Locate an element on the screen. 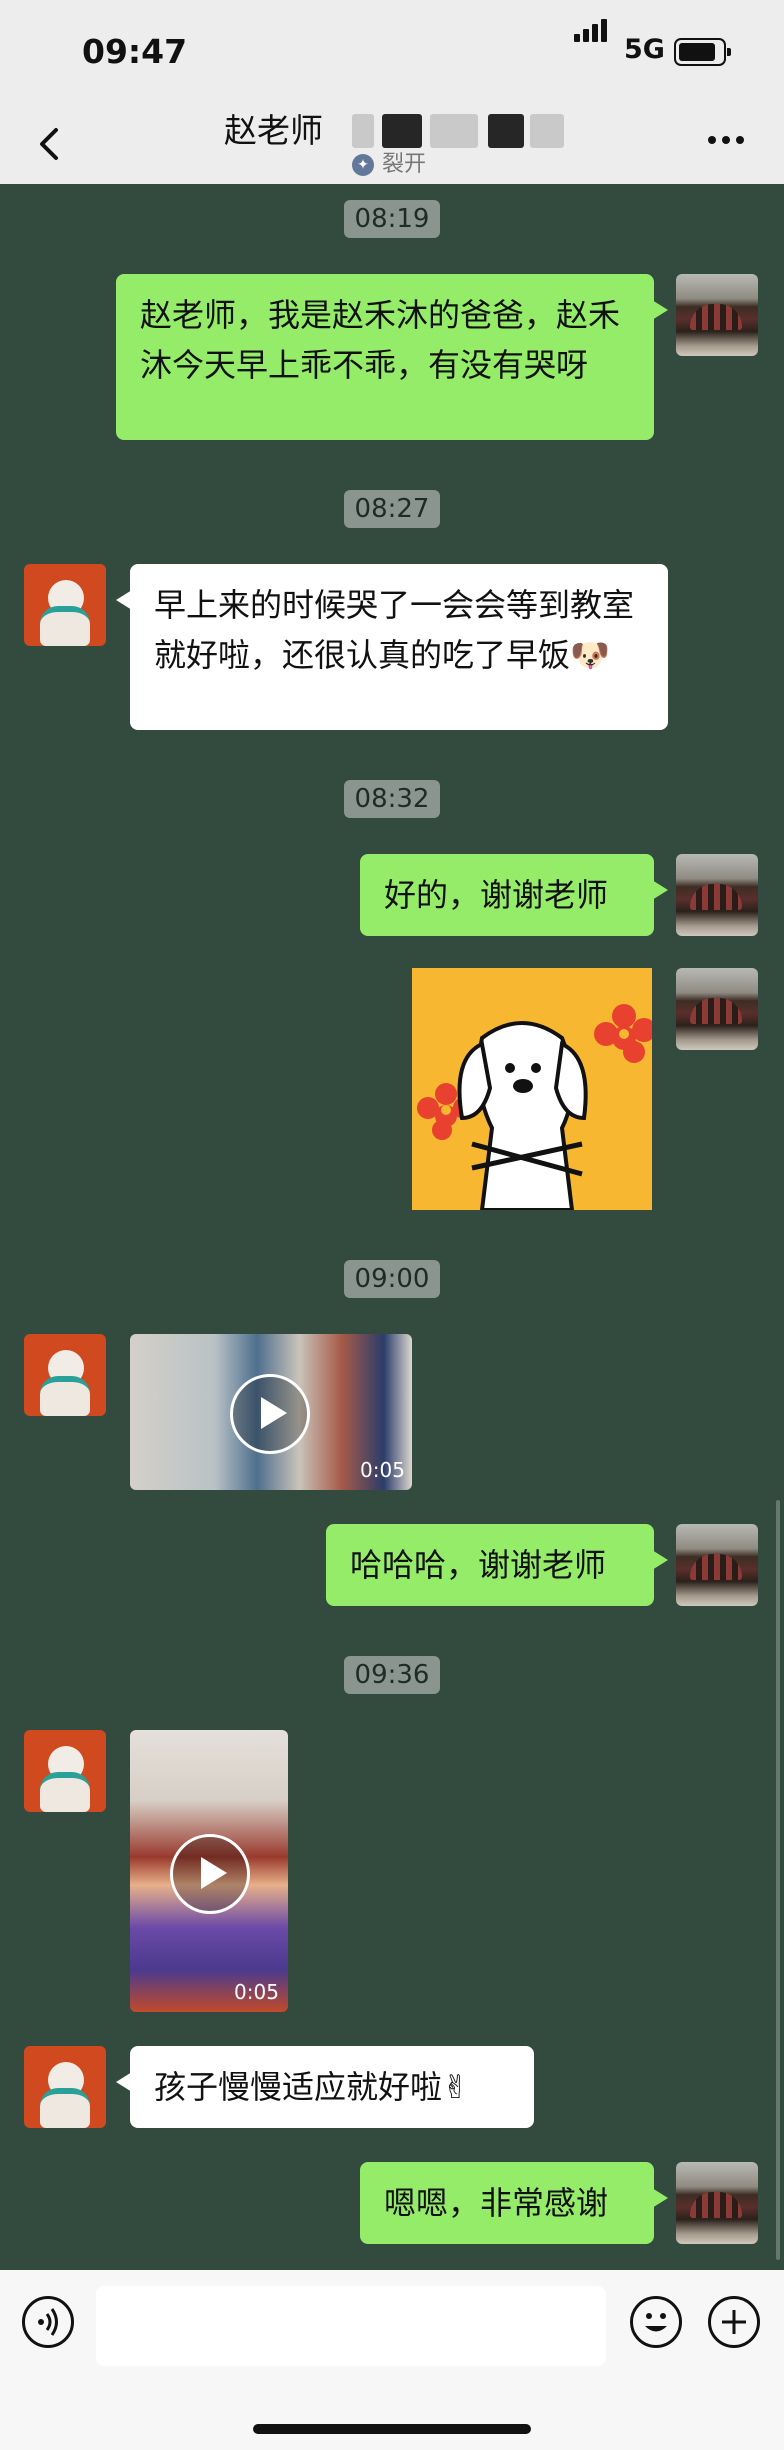  voice-icon is located at coordinates (48, 2322).